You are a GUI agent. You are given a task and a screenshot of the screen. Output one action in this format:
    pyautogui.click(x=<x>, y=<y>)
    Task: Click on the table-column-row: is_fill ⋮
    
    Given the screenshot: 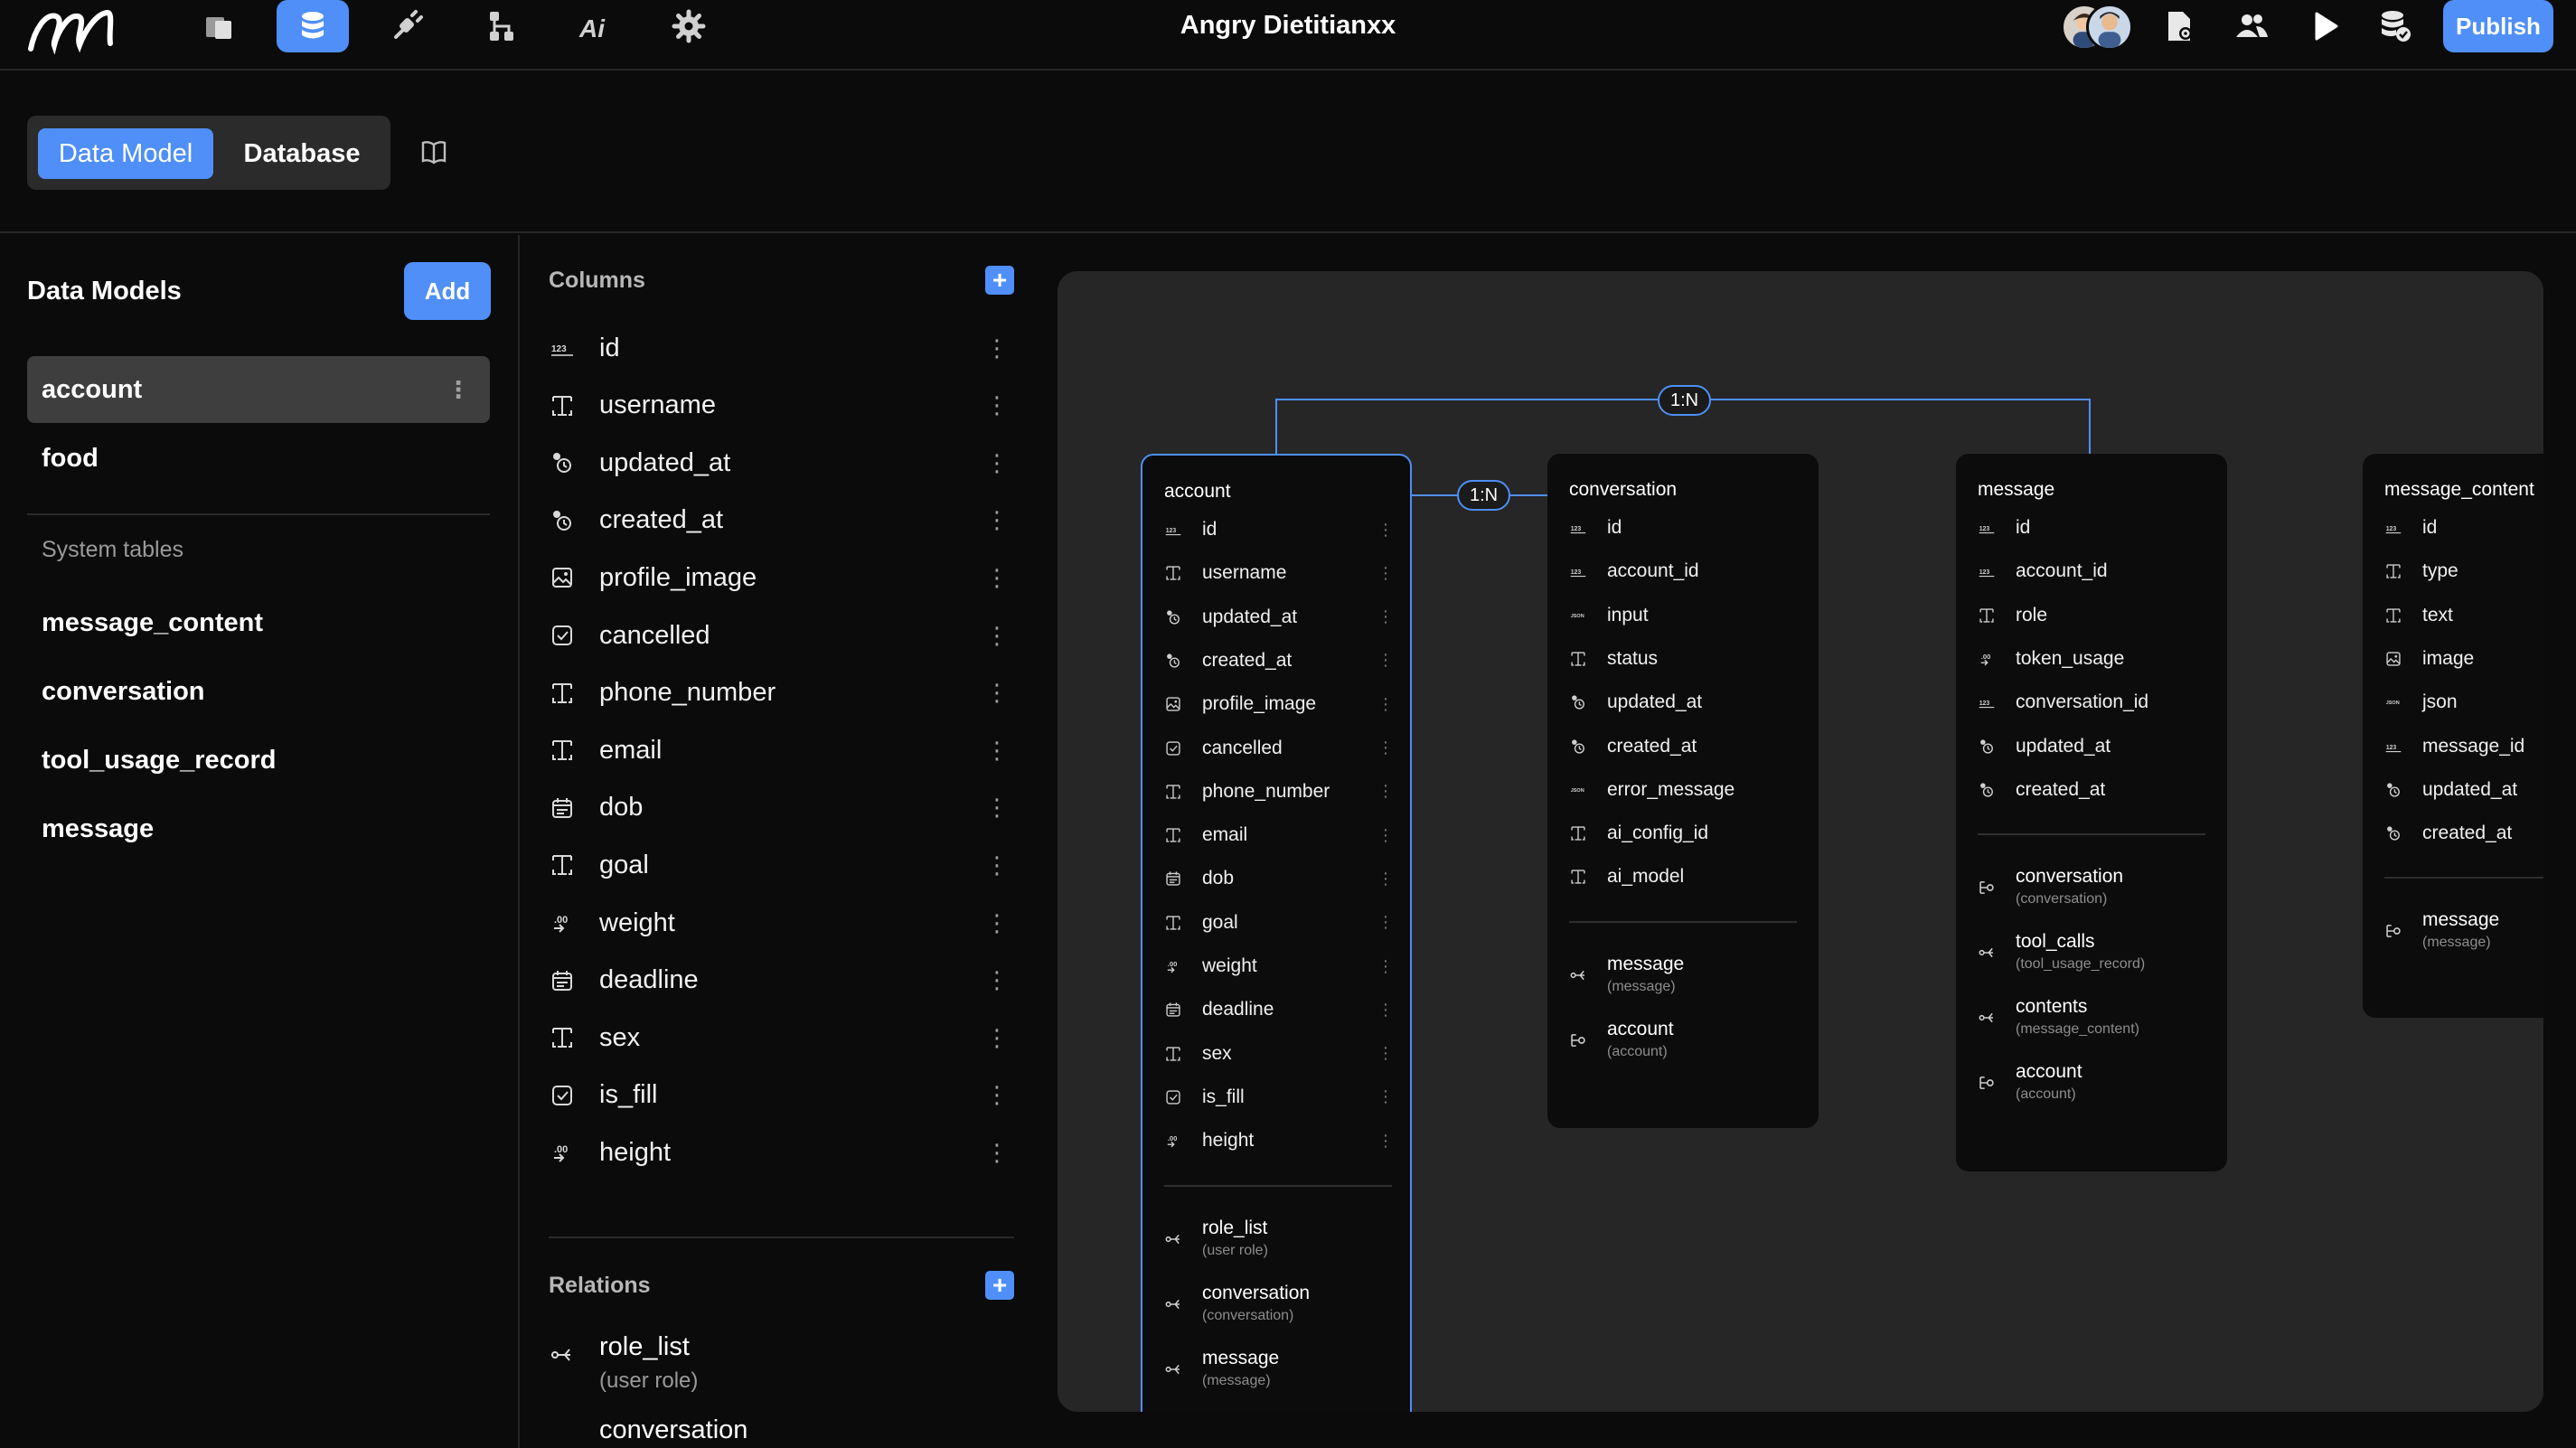 What is the action you would take?
    pyautogui.click(x=1280, y=1097)
    